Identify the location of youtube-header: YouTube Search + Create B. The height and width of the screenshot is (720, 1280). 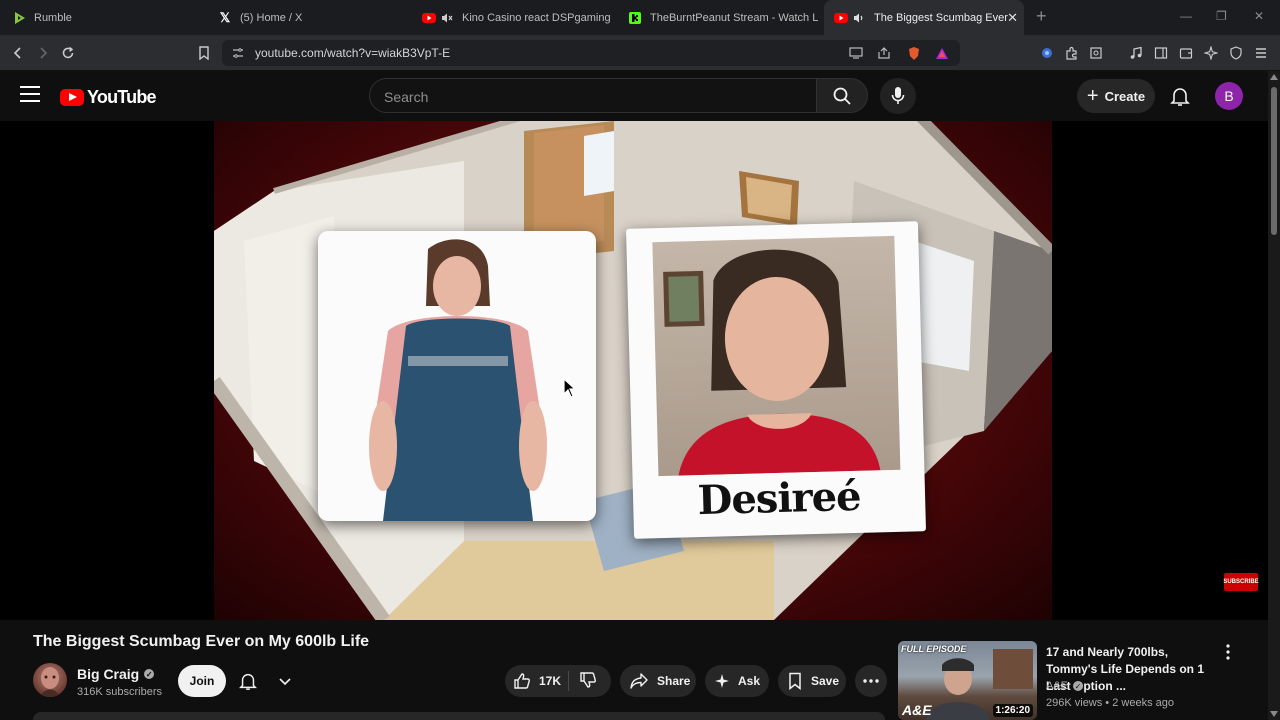
(634, 96).